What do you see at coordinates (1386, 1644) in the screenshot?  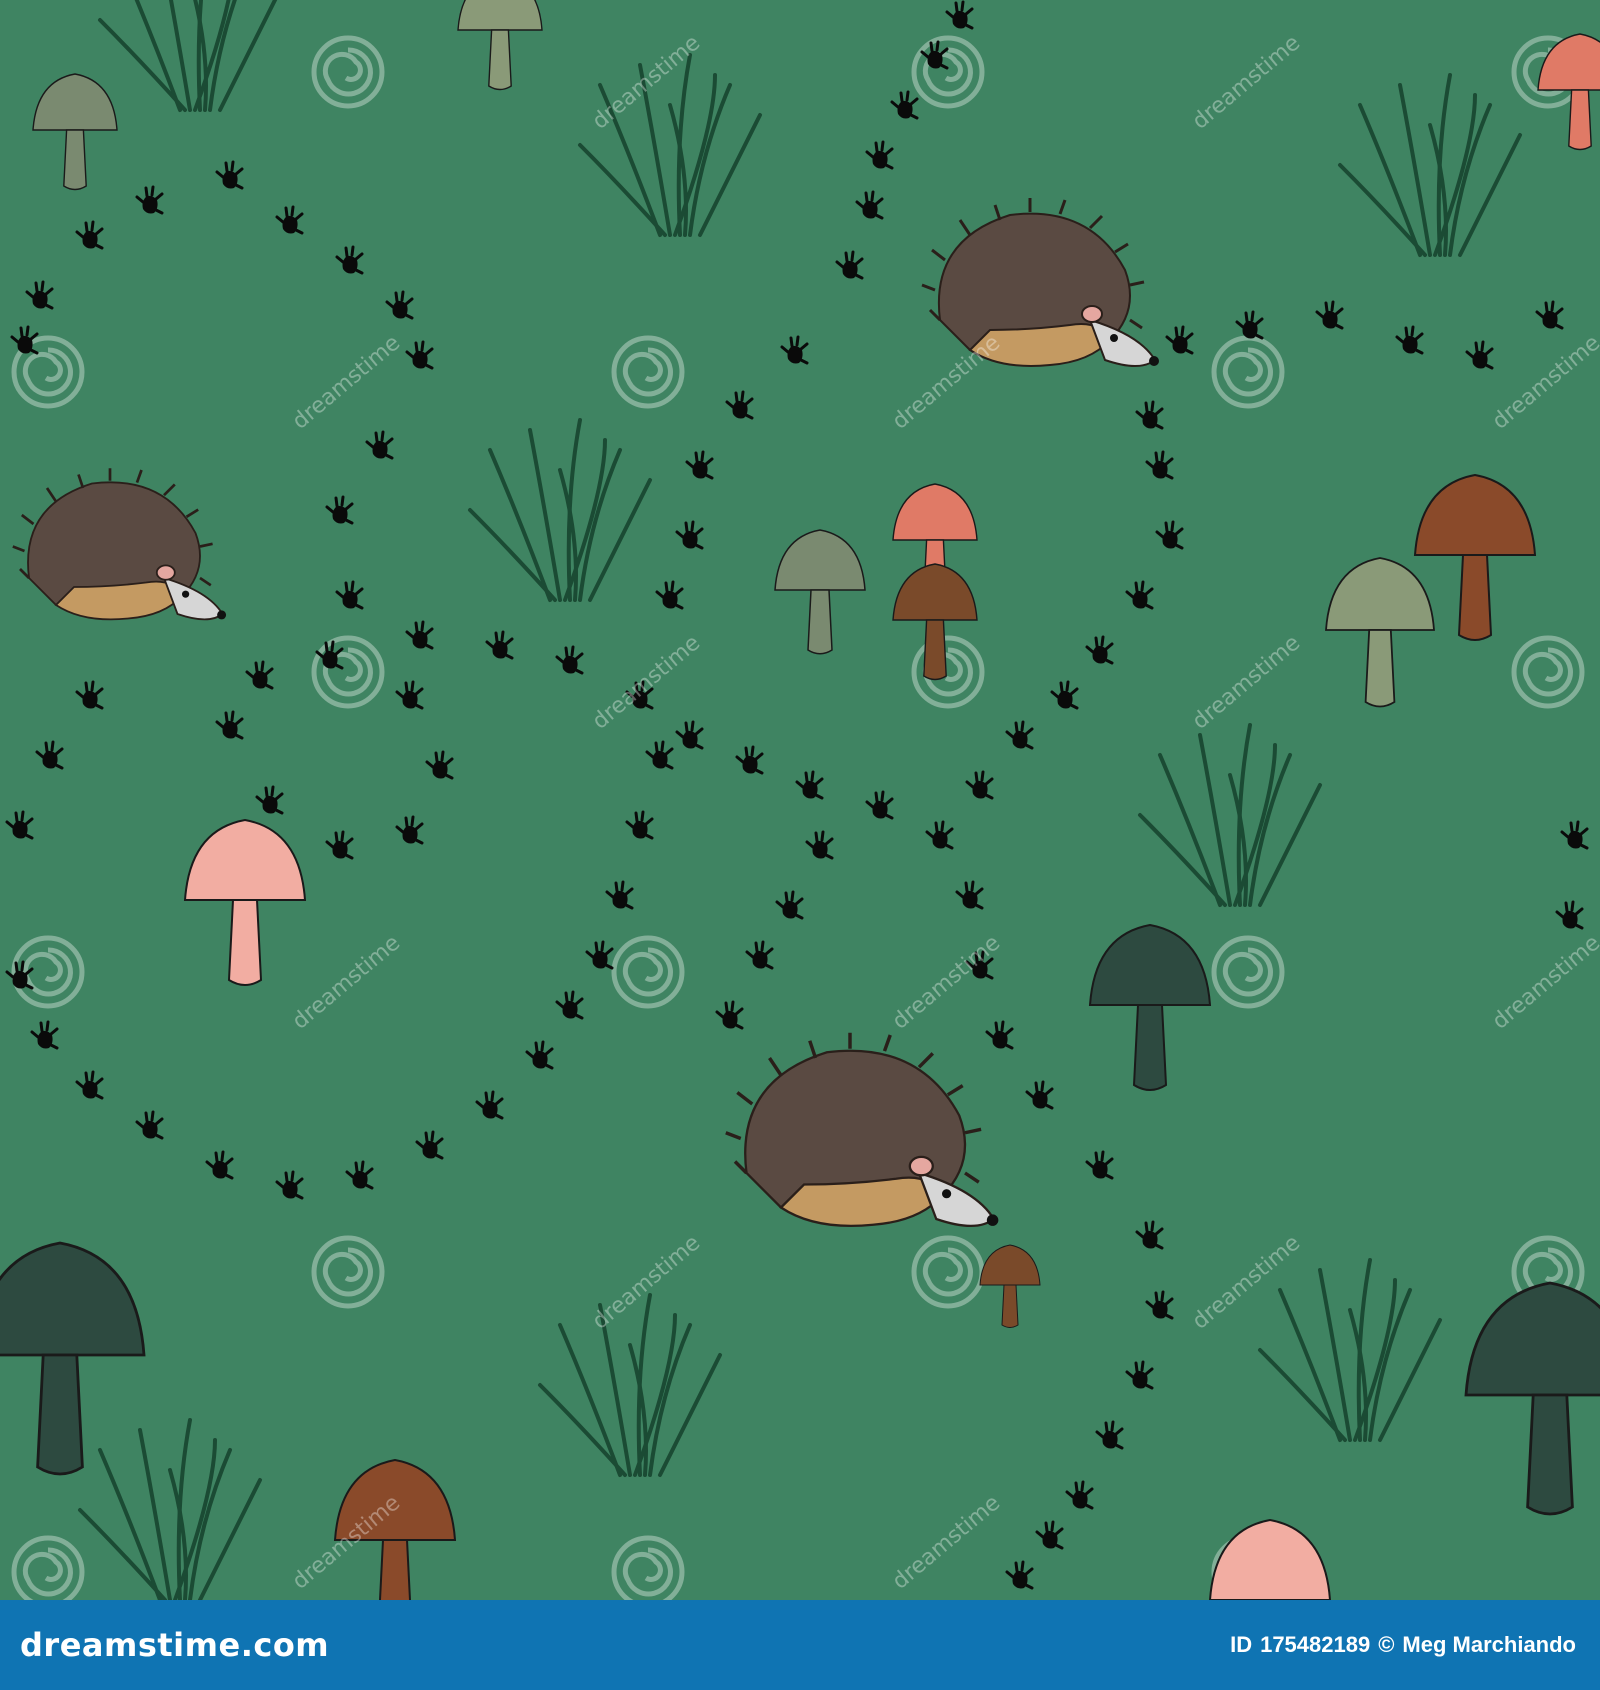 I see `copyright-symbol: ©` at bounding box center [1386, 1644].